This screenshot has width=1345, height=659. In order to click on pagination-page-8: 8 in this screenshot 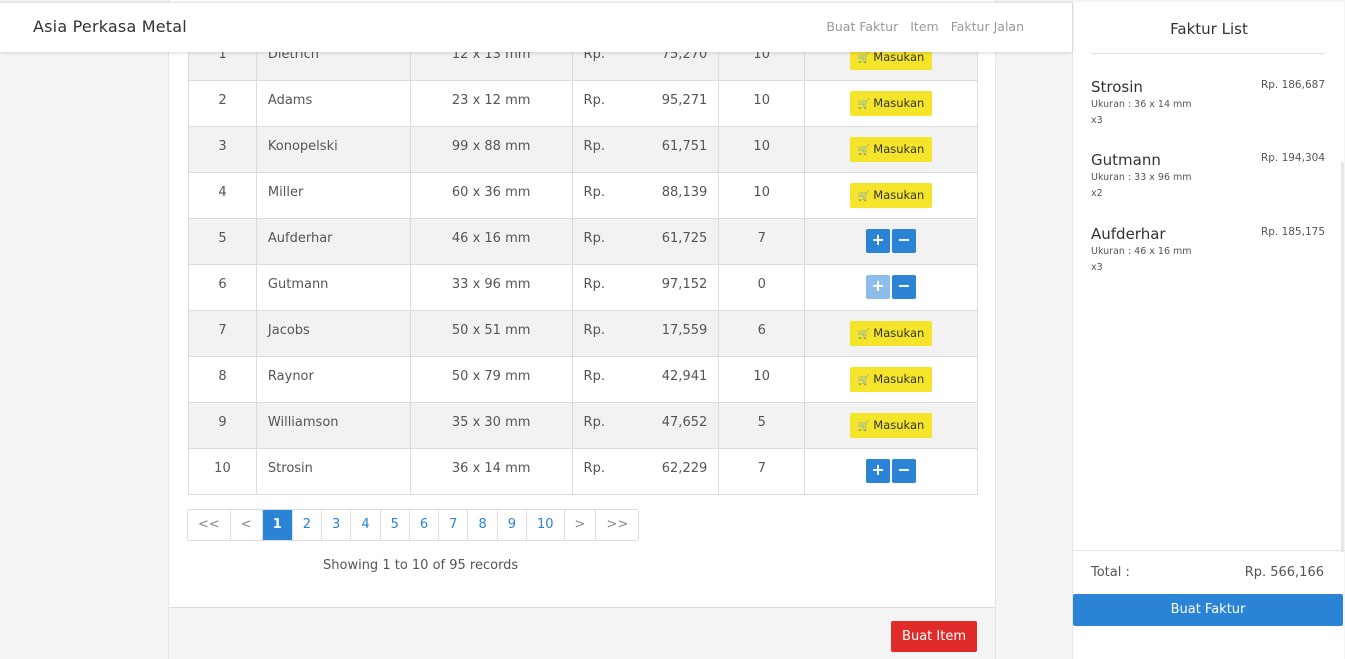, I will do `click(482, 525)`.